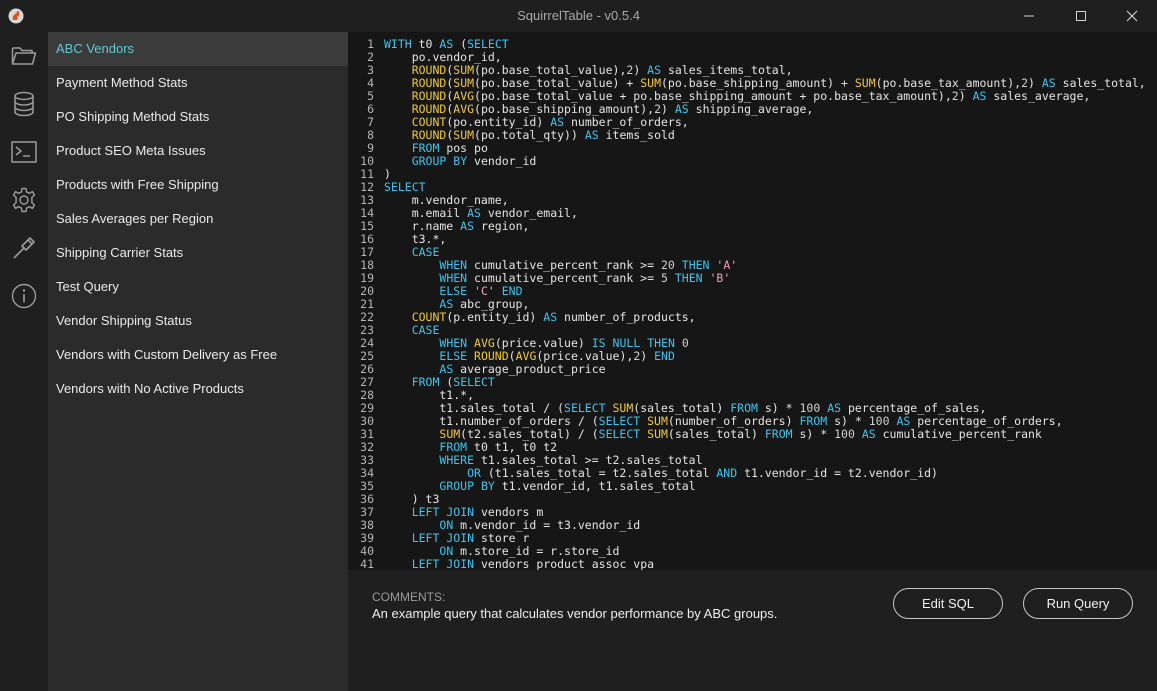  I want to click on title-bar: SquirrelTable - v0.5.4, so click(578, 16).